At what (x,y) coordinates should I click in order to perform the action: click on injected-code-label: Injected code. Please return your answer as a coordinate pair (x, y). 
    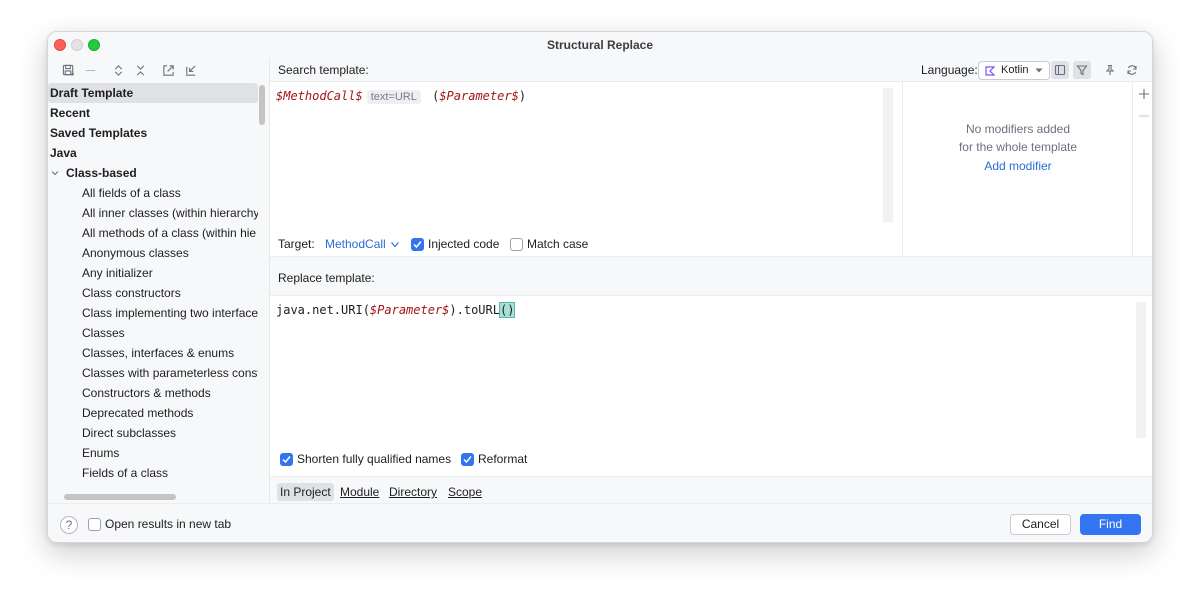
    Looking at the image, I should click on (464, 244).